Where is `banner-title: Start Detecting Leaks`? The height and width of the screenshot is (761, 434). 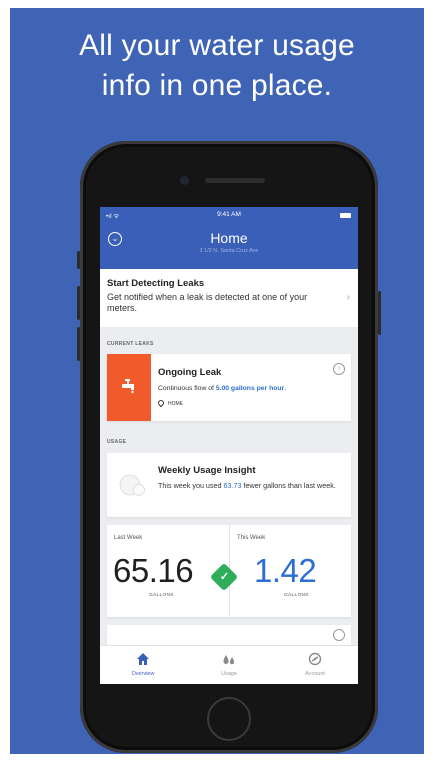 banner-title: Start Detecting Leaks is located at coordinates (156, 283).